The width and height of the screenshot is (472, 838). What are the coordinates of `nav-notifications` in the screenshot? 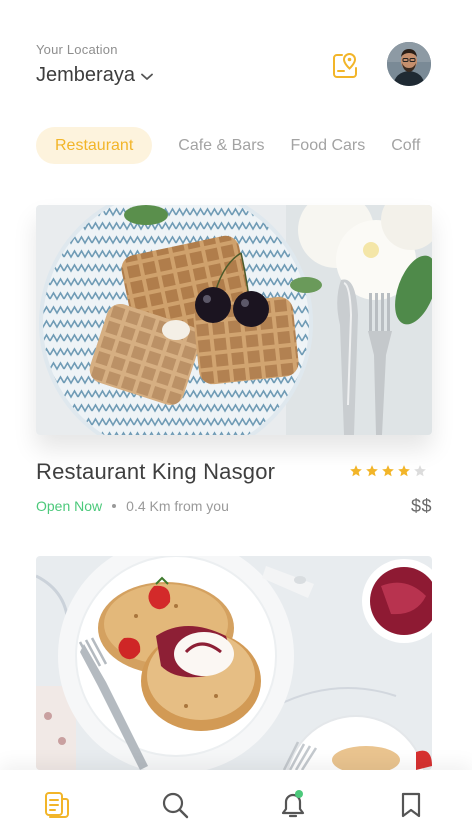 It's located at (293, 805).